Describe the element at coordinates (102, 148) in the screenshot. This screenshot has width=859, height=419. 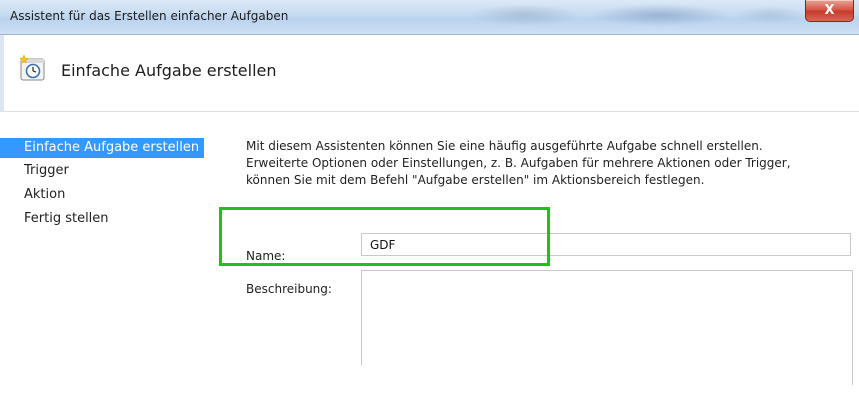
I see `step-einfache-aufgabe-erstellen: Einfache Aufgabe erstellen` at that location.